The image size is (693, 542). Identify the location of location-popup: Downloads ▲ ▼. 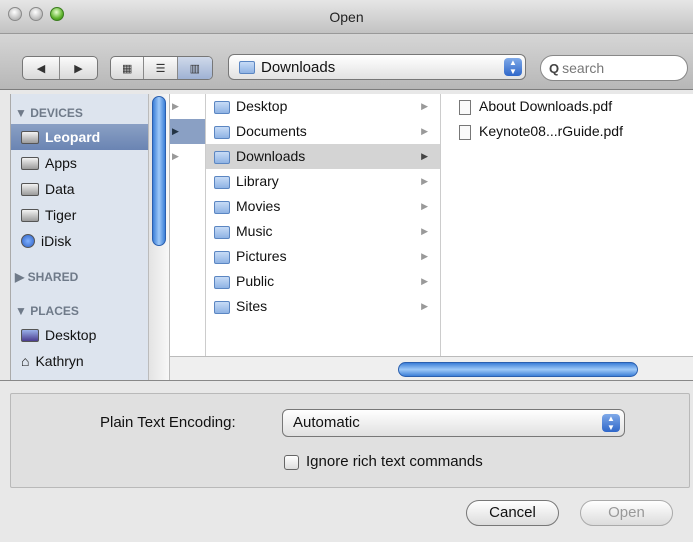
(377, 67).